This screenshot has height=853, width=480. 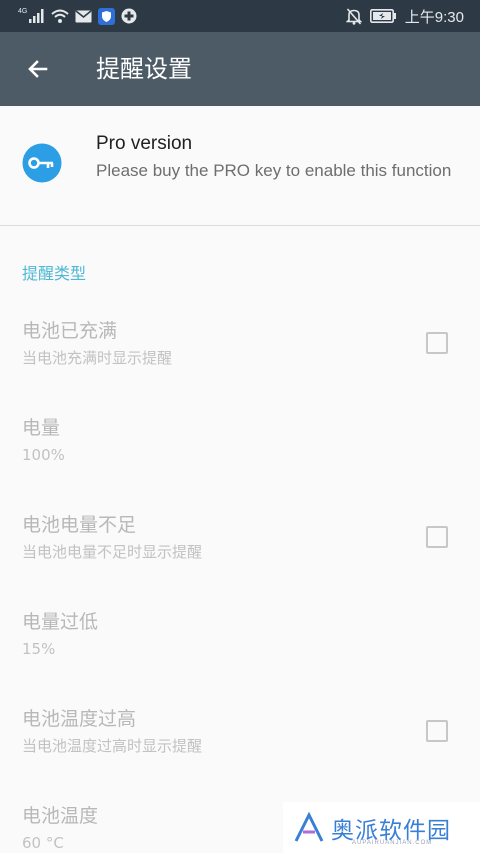 I want to click on signal-icon, so click(x=36, y=16).